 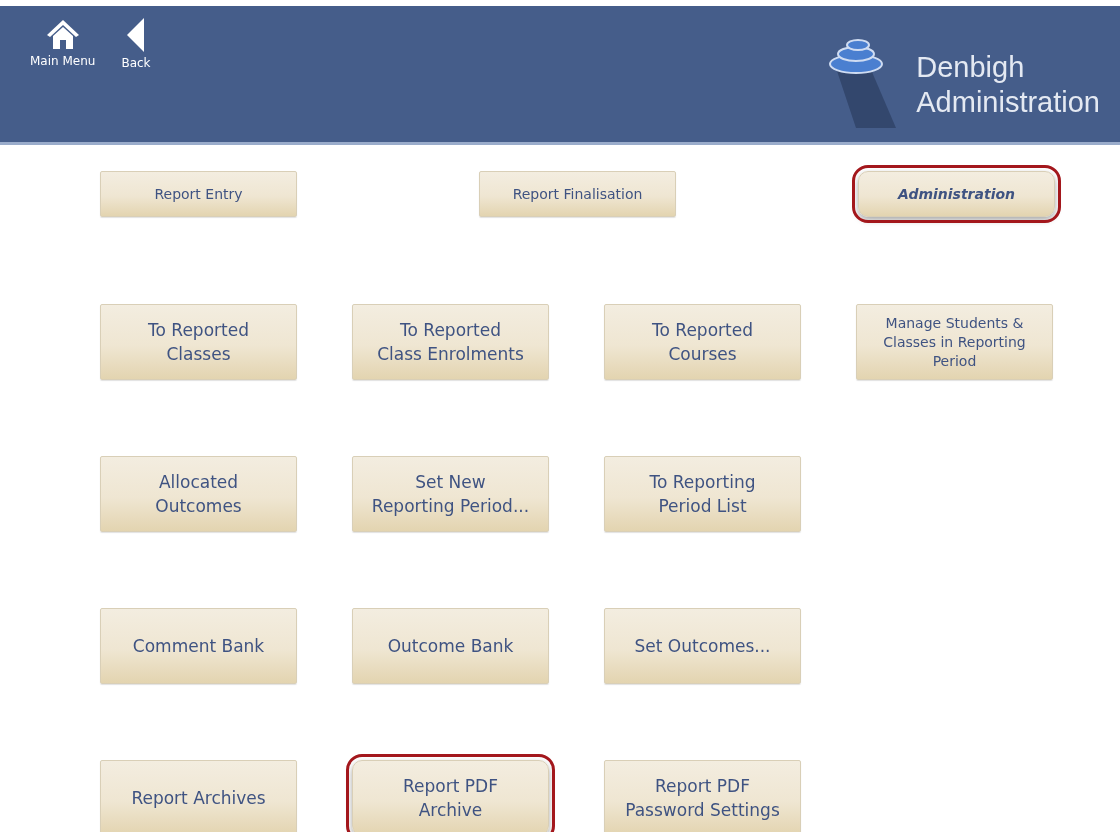 What do you see at coordinates (198, 342) in the screenshot?
I see `menu-button: To Reported Classes` at bounding box center [198, 342].